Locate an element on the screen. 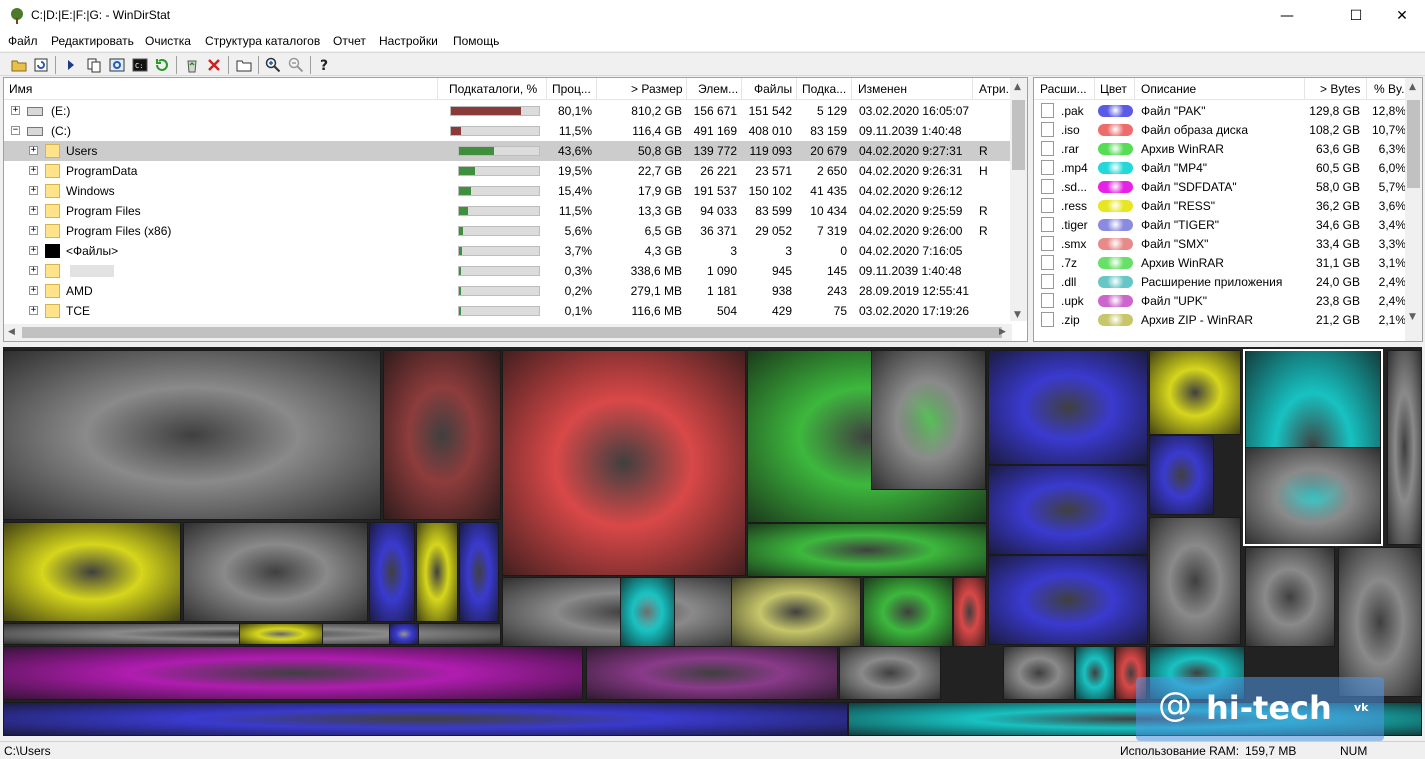 The height and width of the screenshot is (759, 1425). recycle-icon is located at coordinates (192, 65).